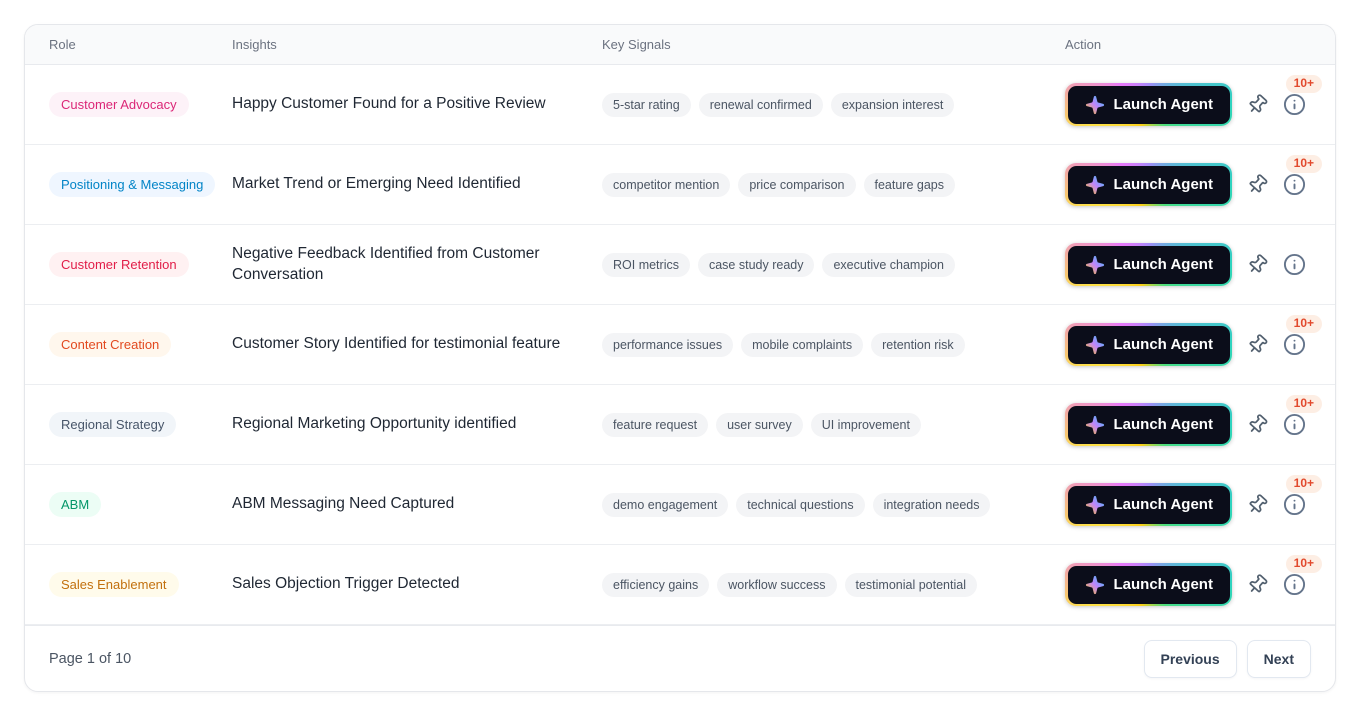 The height and width of the screenshot is (716, 1360). I want to click on role-badge: Content Creation, so click(110, 344).